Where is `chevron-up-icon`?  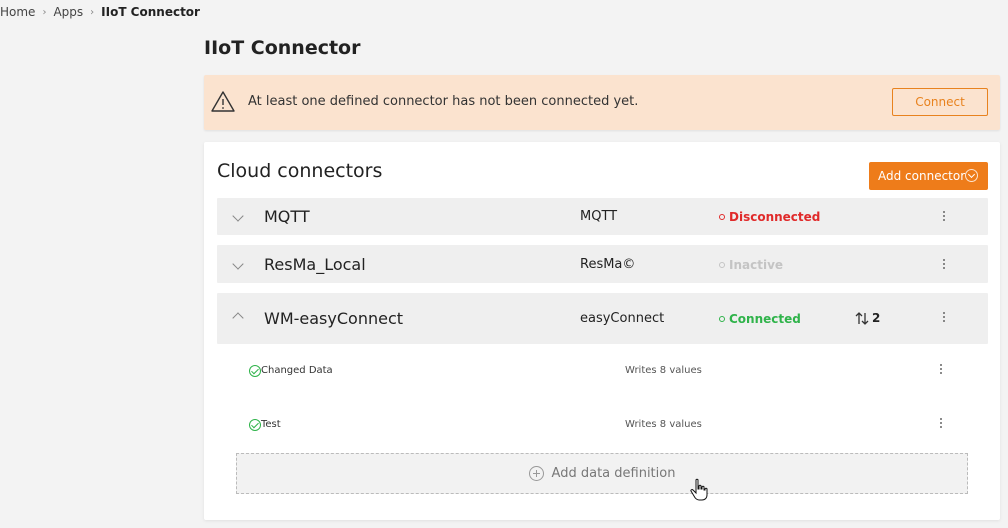
chevron-up-icon is located at coordinates (238, 318).